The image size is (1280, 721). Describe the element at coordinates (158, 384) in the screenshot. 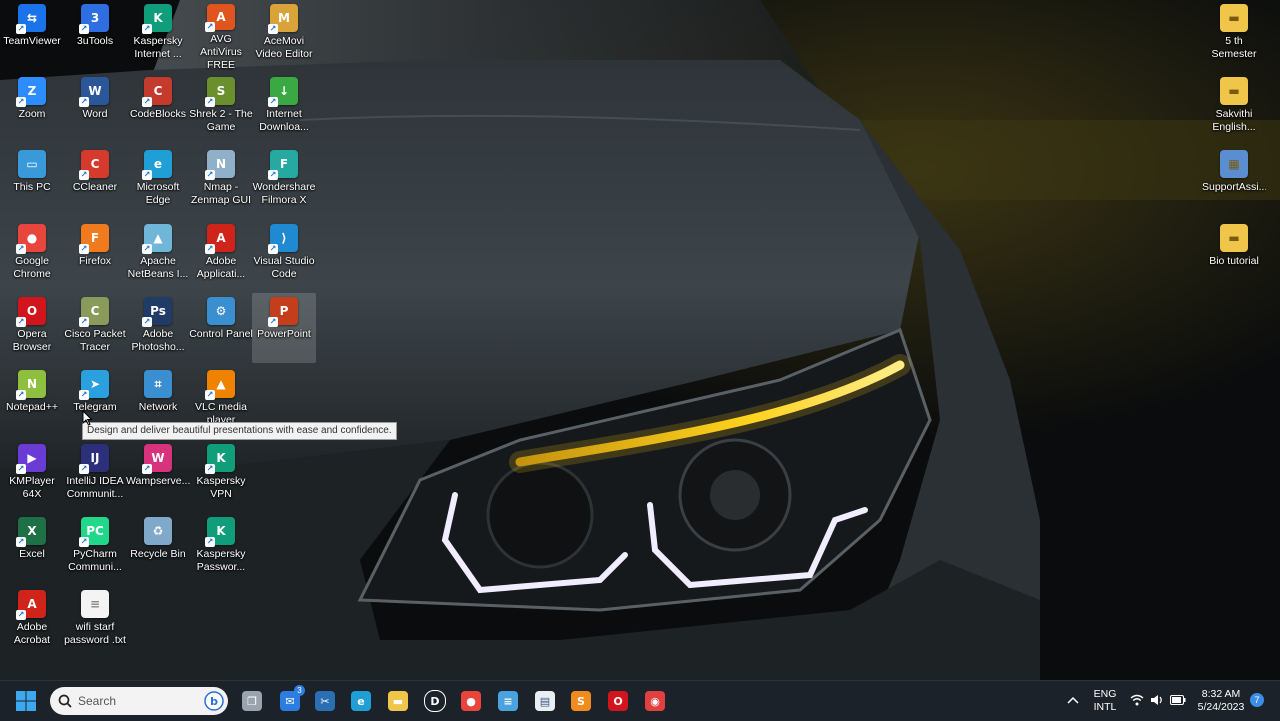

I see `network-icon: ⌗` at that location.